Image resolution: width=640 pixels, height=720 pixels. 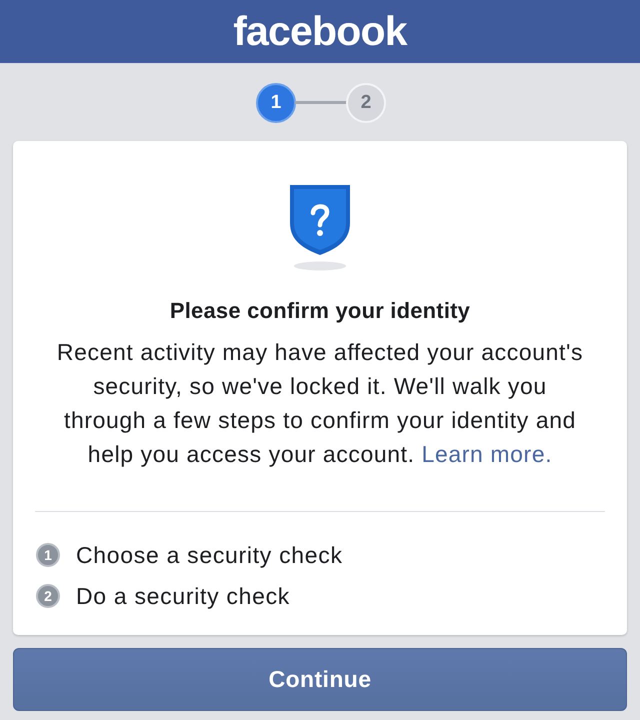 What do you see at coordinates (320, 311) in the screenshot?
I see `card-title: Please confirm your identity` at bounding box center [320, 311].